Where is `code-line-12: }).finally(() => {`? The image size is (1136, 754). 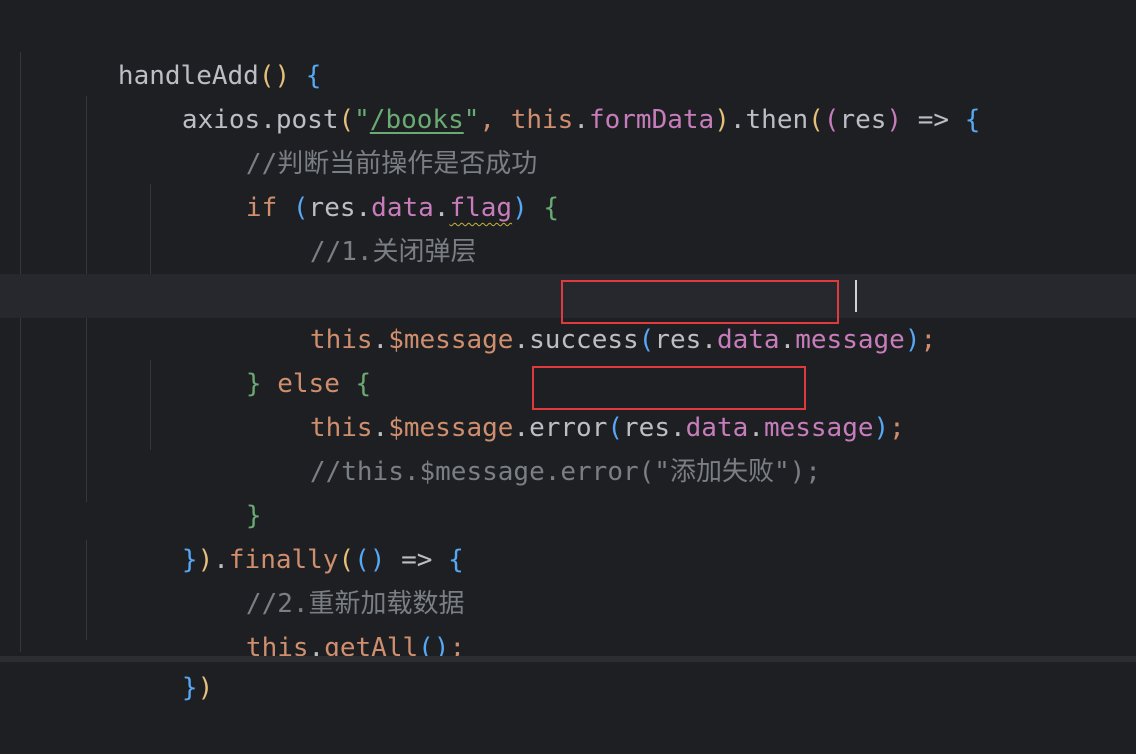
code-line-12: }).finally(() => { is located at coordinates (568, 534).